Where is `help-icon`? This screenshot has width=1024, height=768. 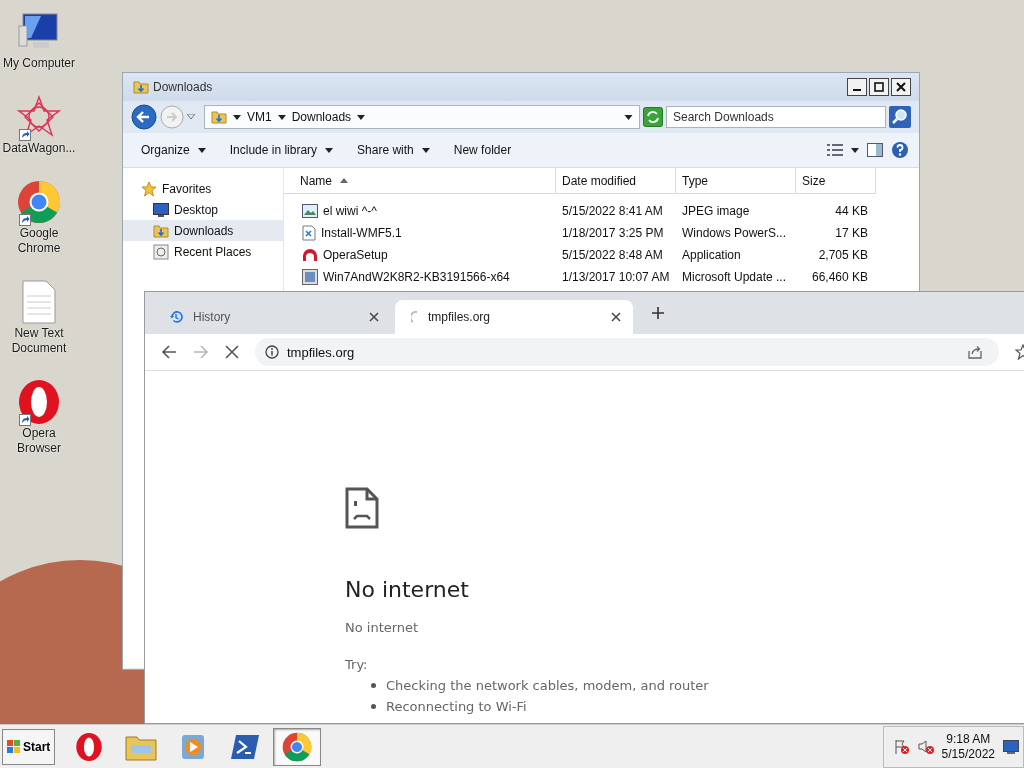 help-icon is located at coordinates (900, 150).